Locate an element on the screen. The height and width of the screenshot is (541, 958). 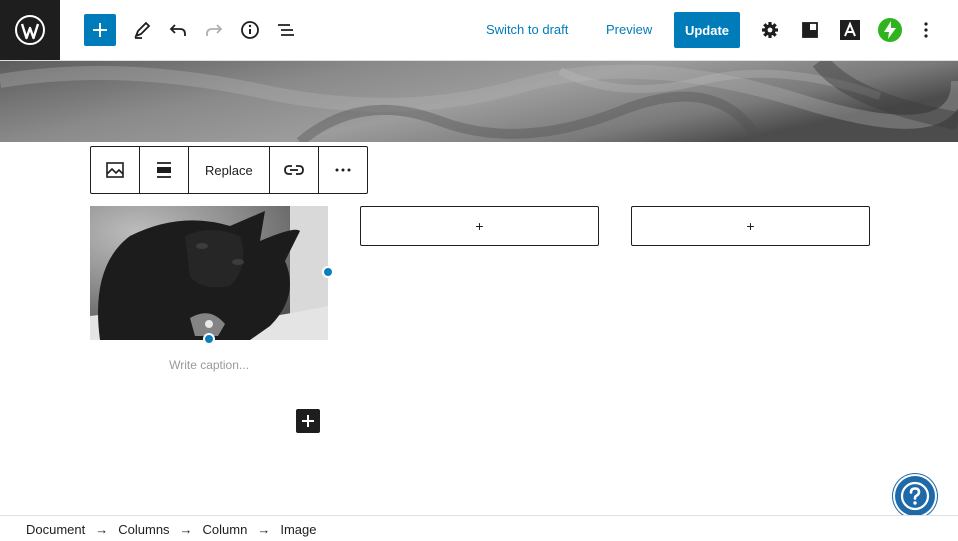
column-3-appender-button: + is located at coordinates (750, 226).